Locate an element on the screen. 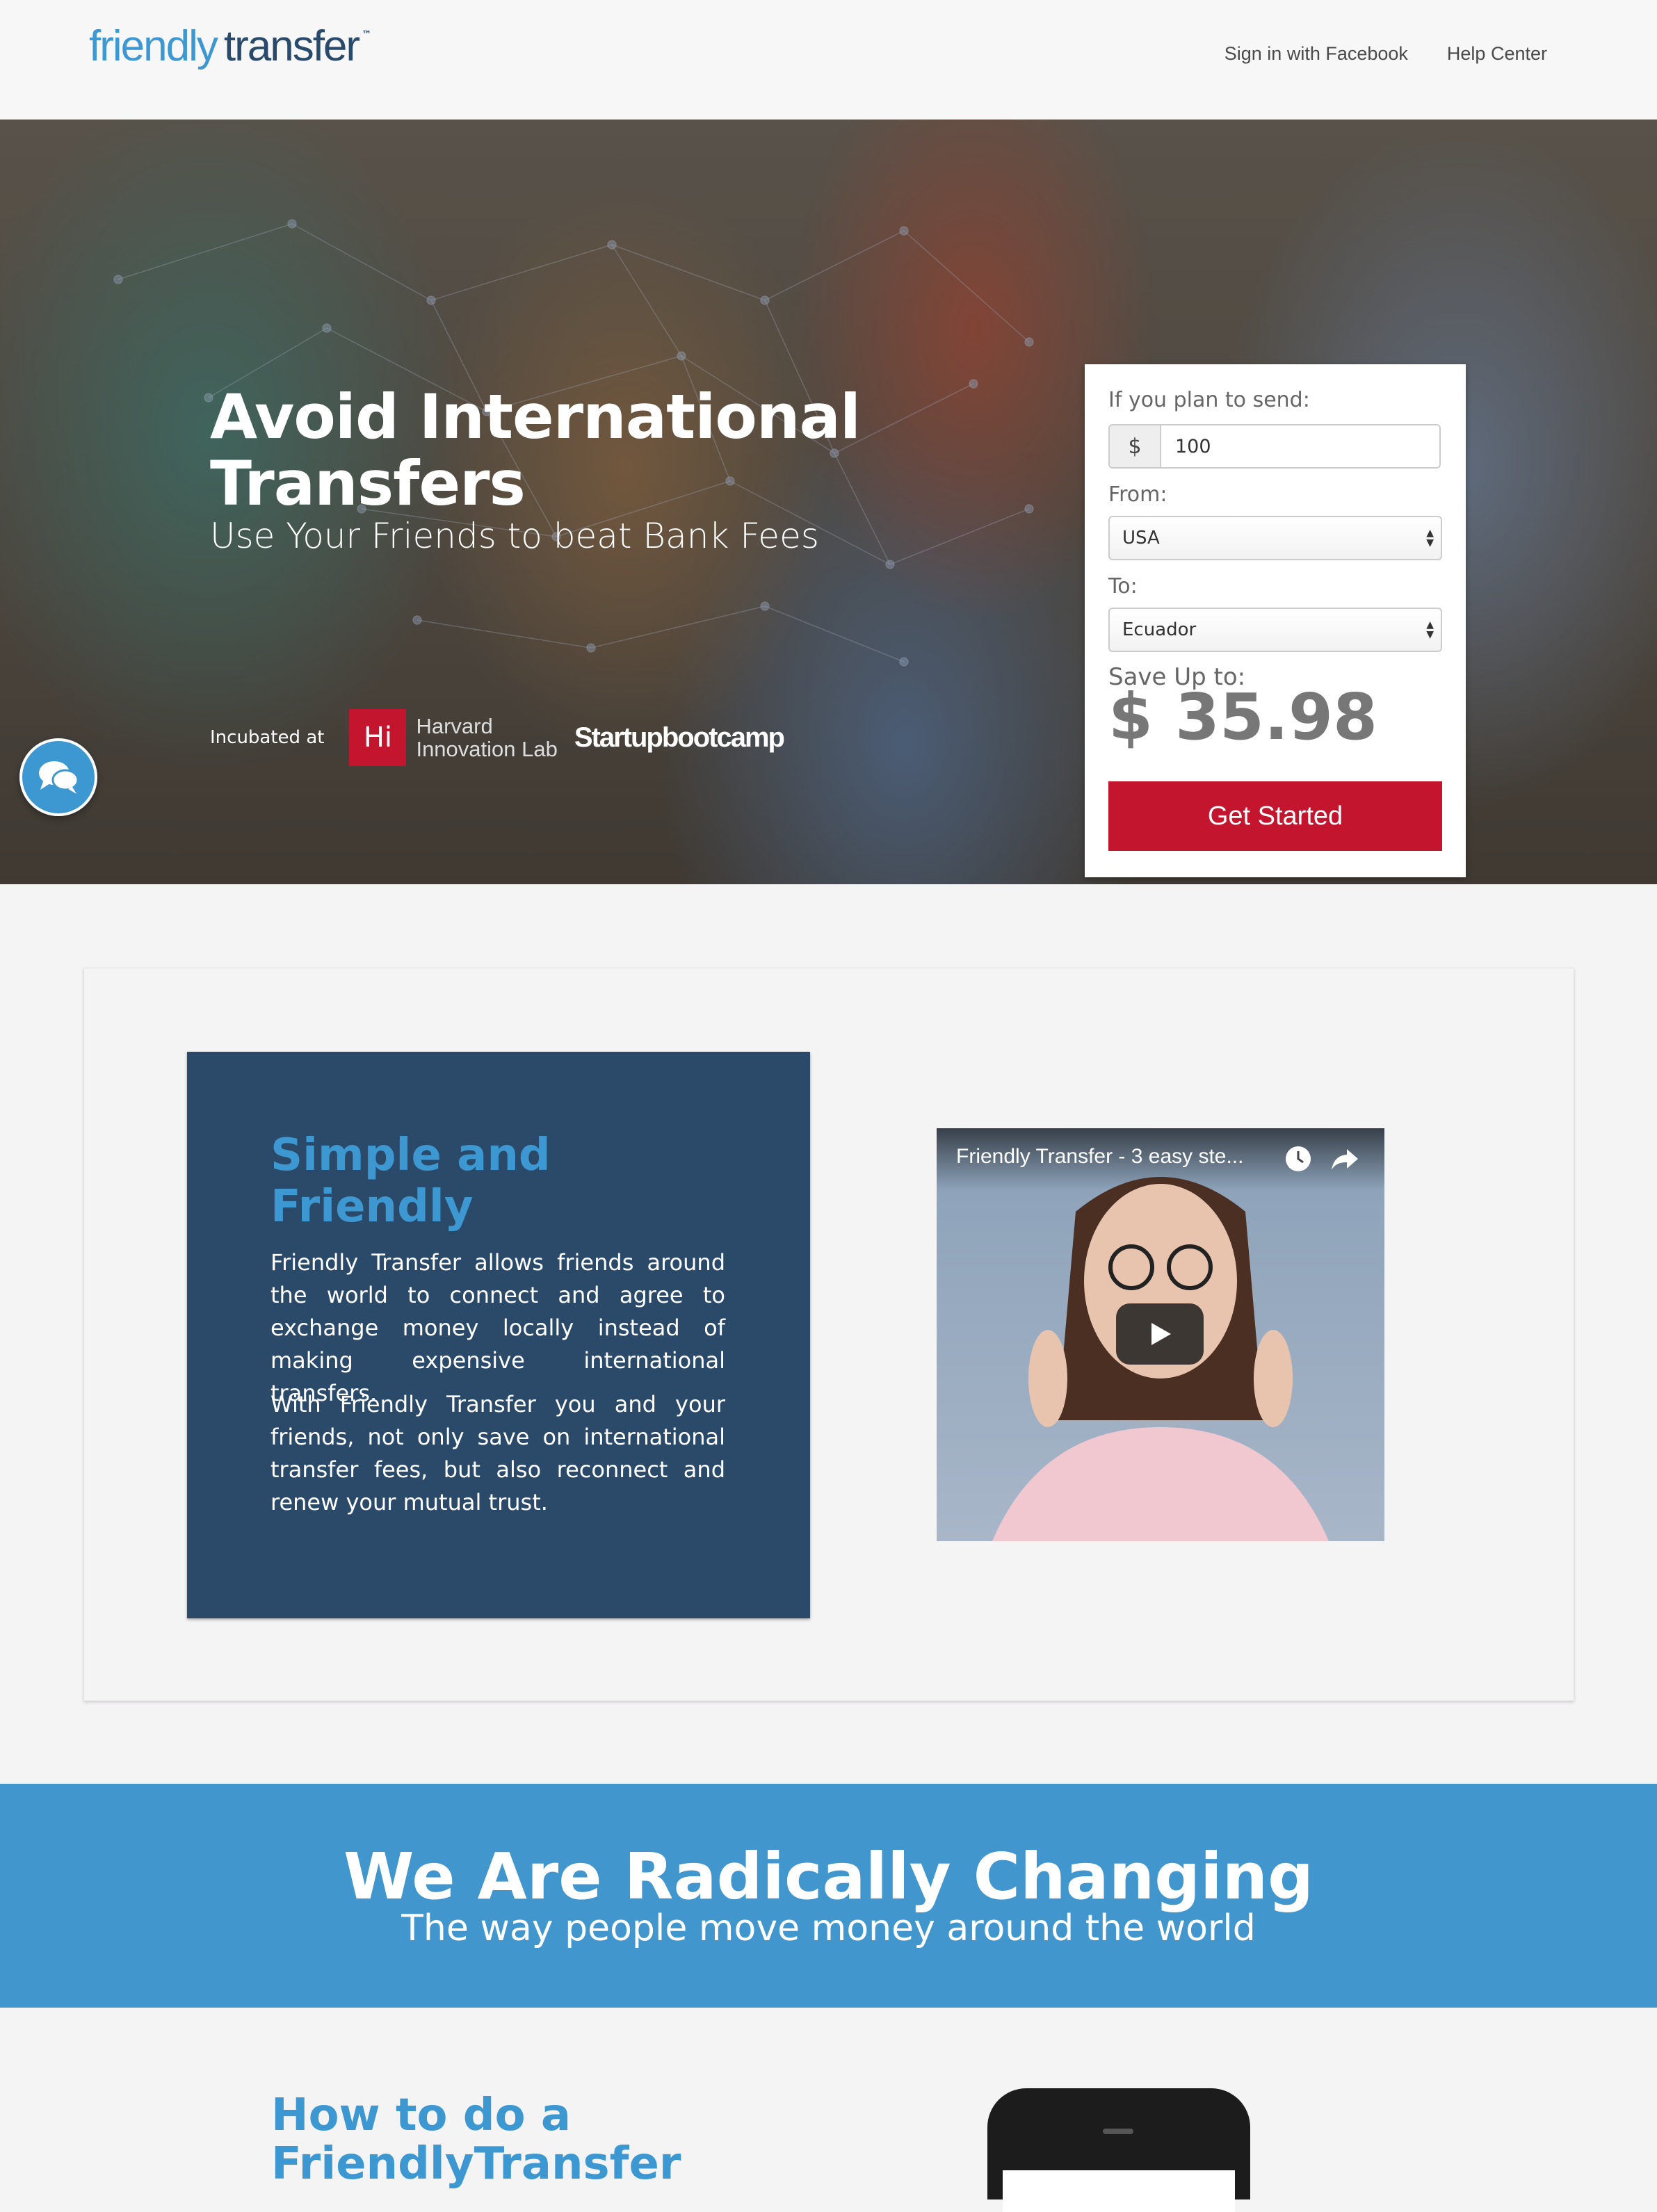  logo-trademark: ™ is located at coordinates (367, 34).